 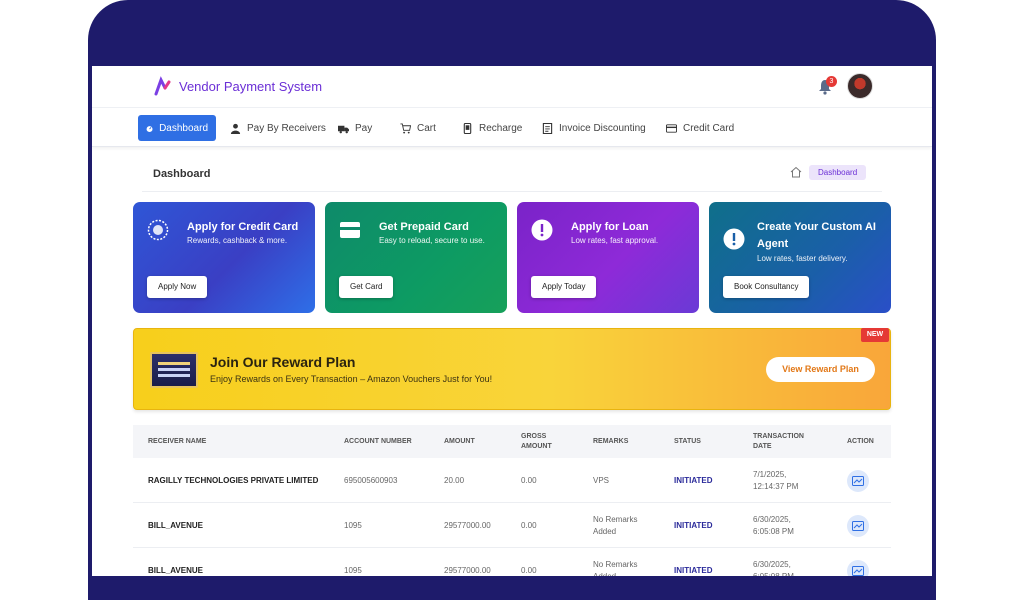 What do you see at coordinates (174, 370) in the screenshot?
I see `reward-image` at bounding box center [174, 370].